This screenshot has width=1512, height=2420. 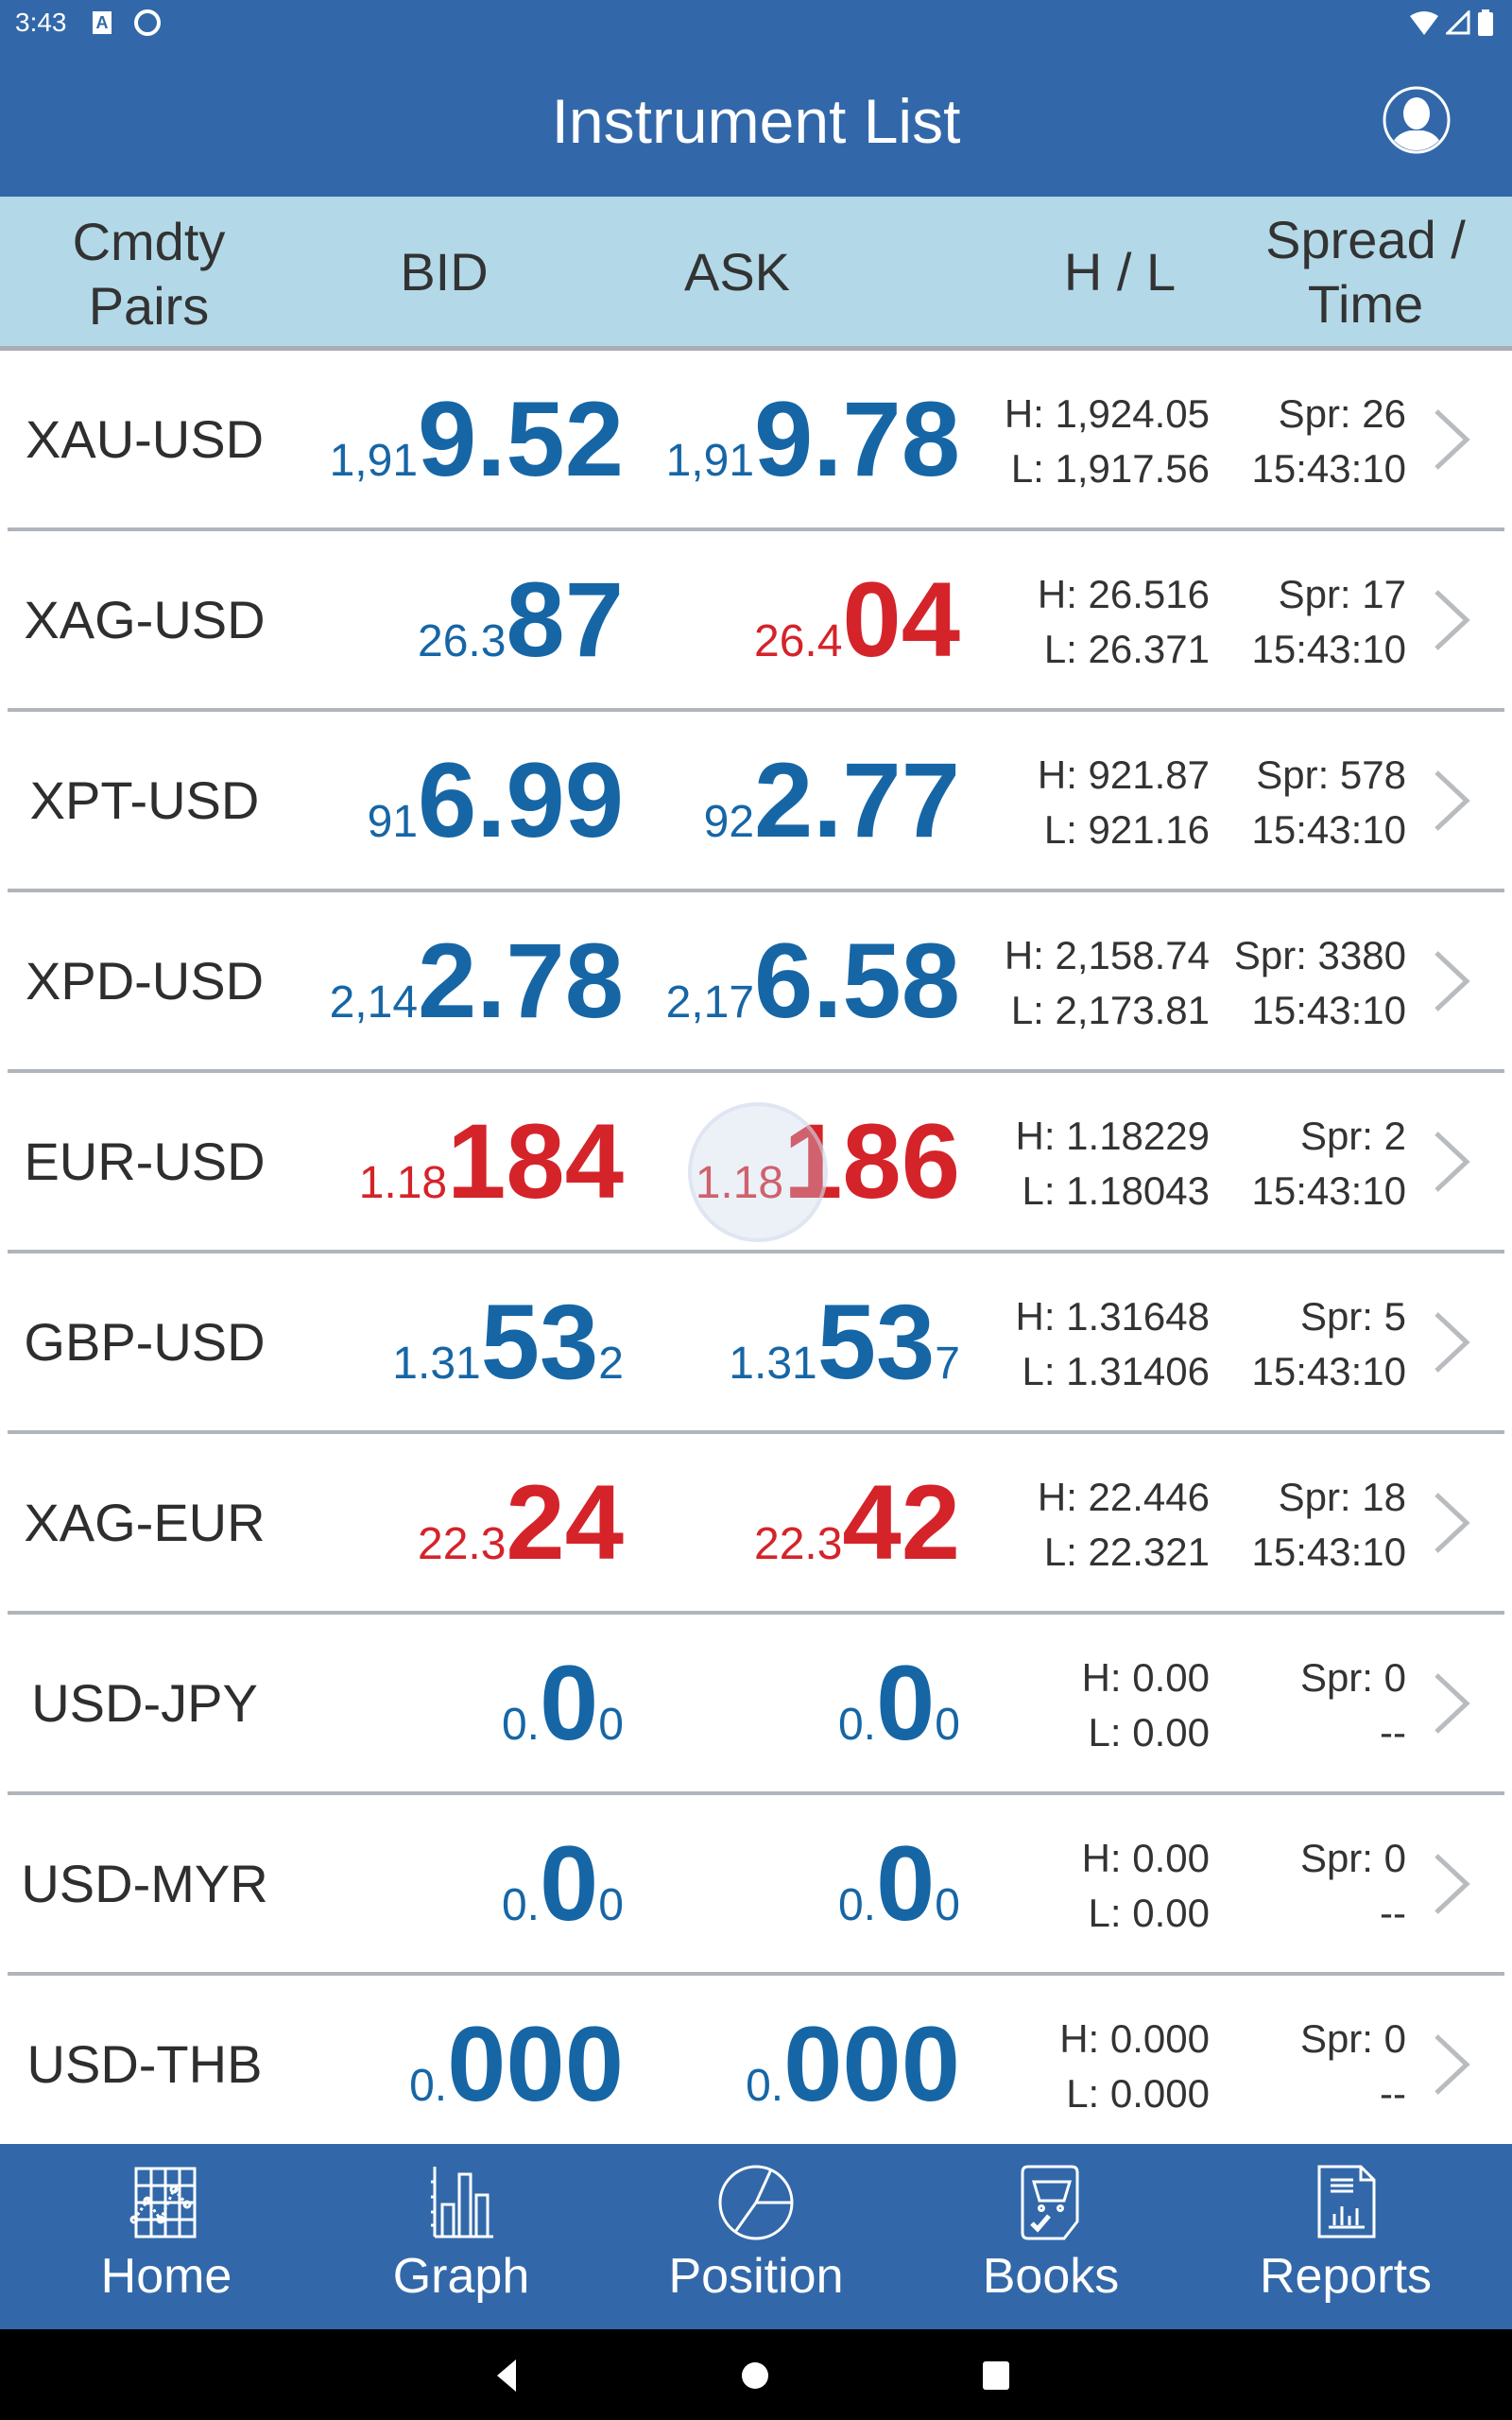 What do you see at coordinates (1342, 1497) in the screenshot?
I see `spread-value: Spr: 18` at bounding box center [1342, 1497].